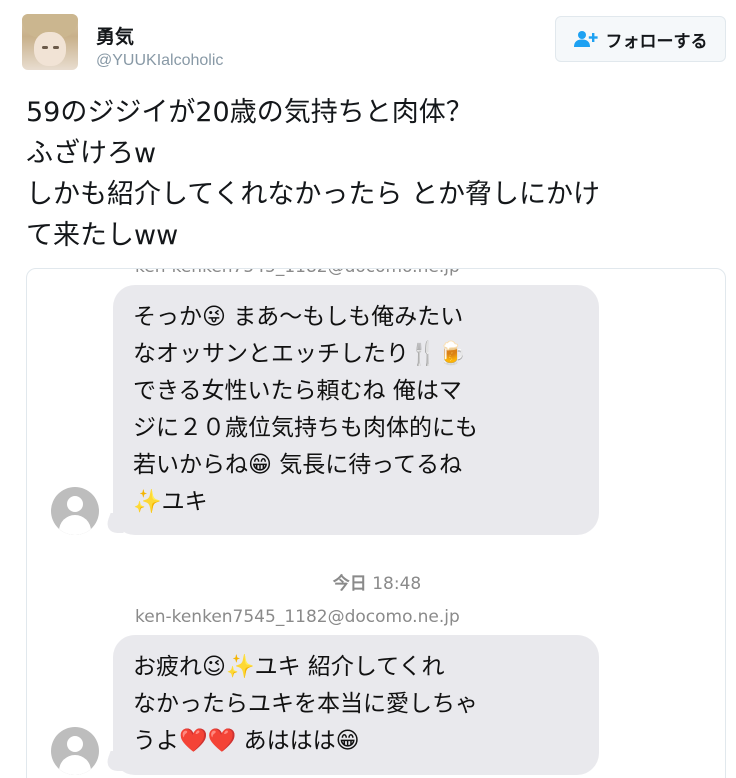  What do you see at coordinates (368, 45) in the screenshot?
I see `tweet-header: 勇気 @YUUKIalcoholic フォローする` at bounding box center [368, 45].